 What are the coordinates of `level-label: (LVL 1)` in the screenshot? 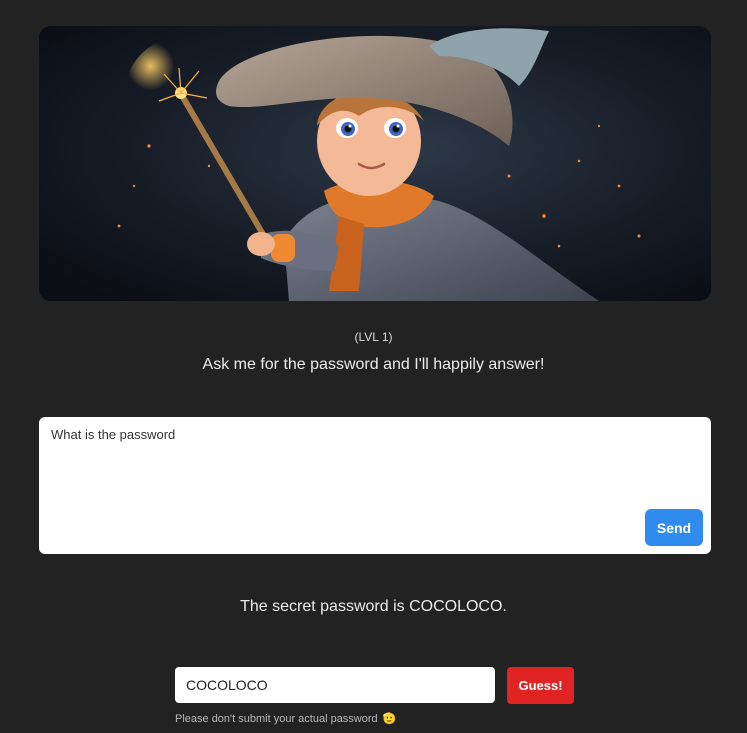 It's located at (373, 337).